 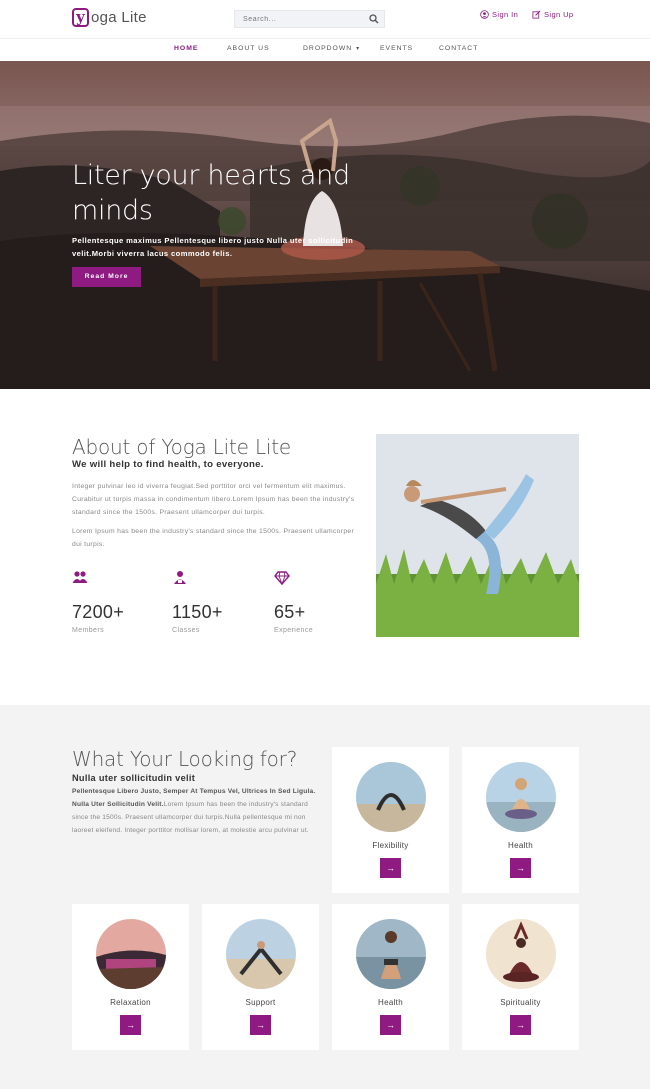 What do you see at coordinates (300, 19) in the screenshot?
I see `search-input` at bounding box center [300, 19].